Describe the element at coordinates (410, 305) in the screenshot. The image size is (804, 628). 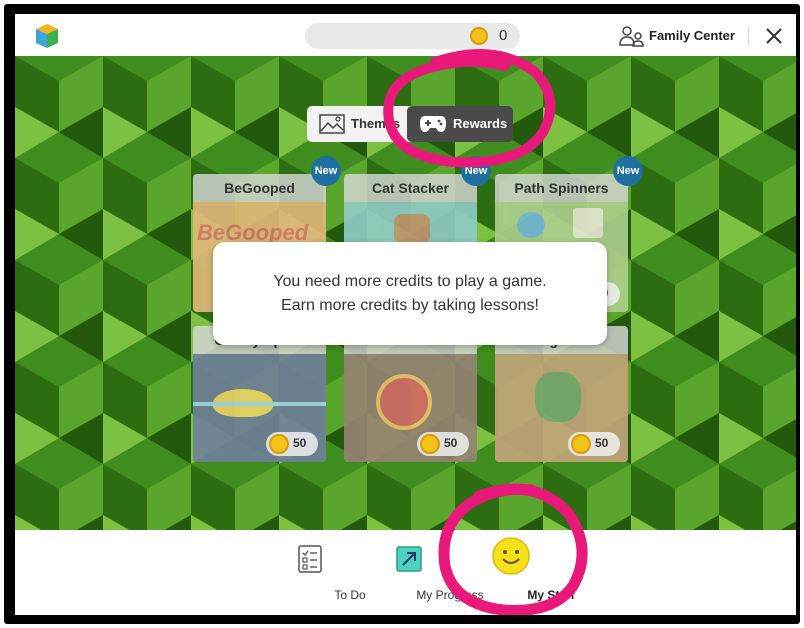
I see `dialog-line-2: Earn more credits by taking lessons!` at that location.